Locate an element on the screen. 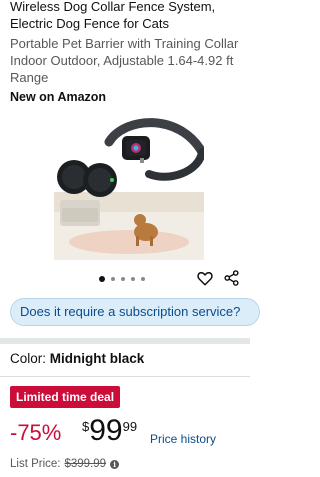  limited-time-deal-badge: Limited time deal is located at coordinates (65, 397).